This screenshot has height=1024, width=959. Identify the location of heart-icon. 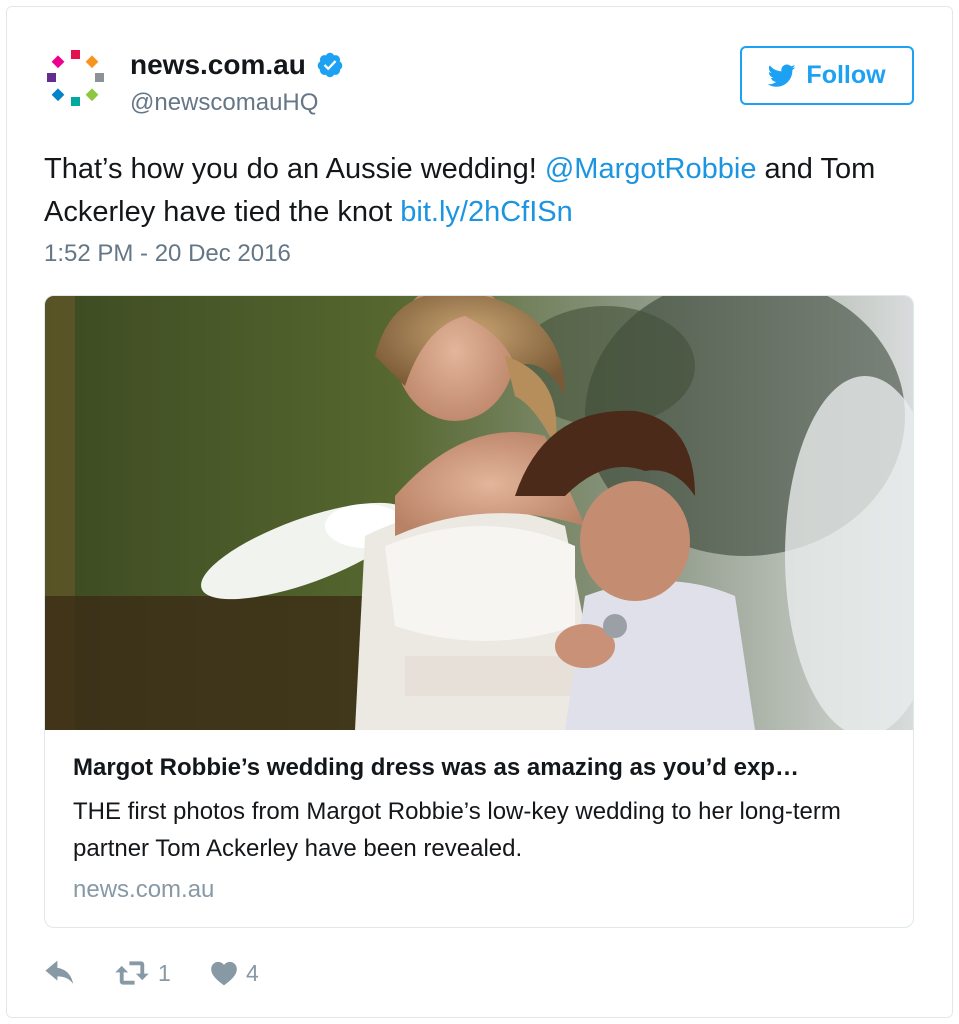
(224, 973).